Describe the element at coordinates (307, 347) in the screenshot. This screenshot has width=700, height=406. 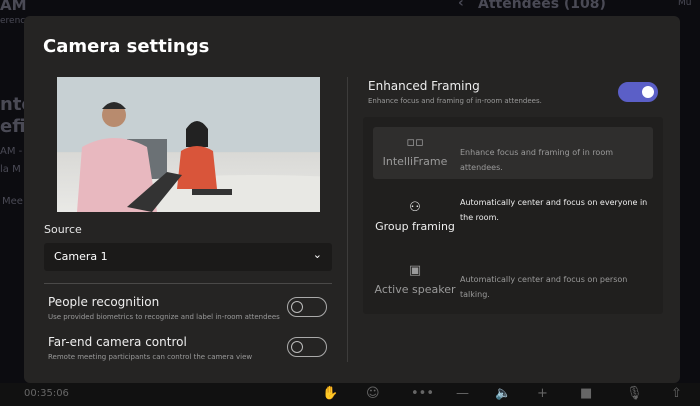
I see `far-end-camera-toggle` at that location.